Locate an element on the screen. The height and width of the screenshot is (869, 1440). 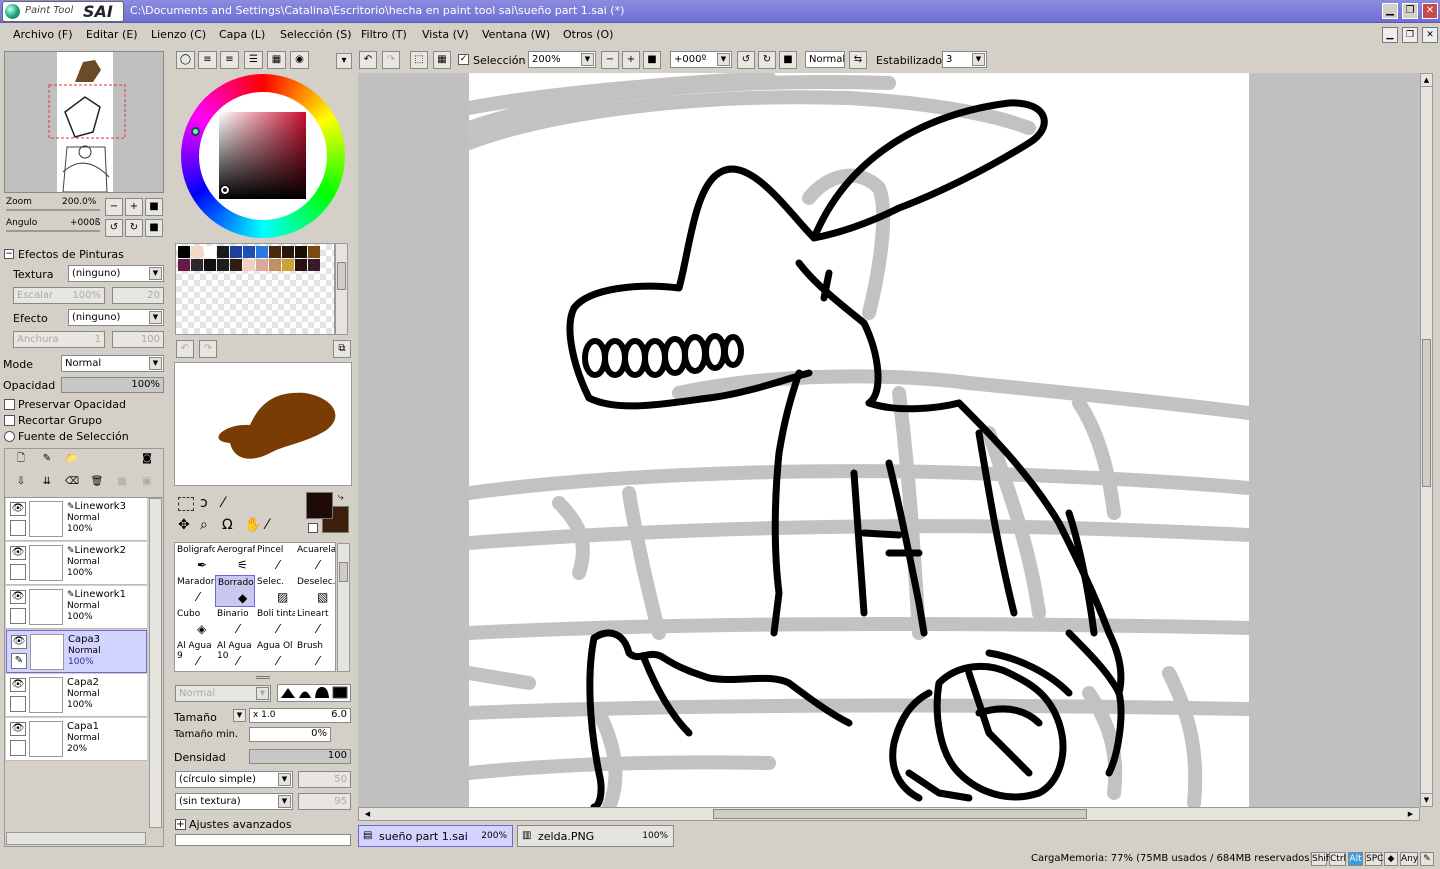
swatch-scroll-thumb is located at coordinates (341, 276).